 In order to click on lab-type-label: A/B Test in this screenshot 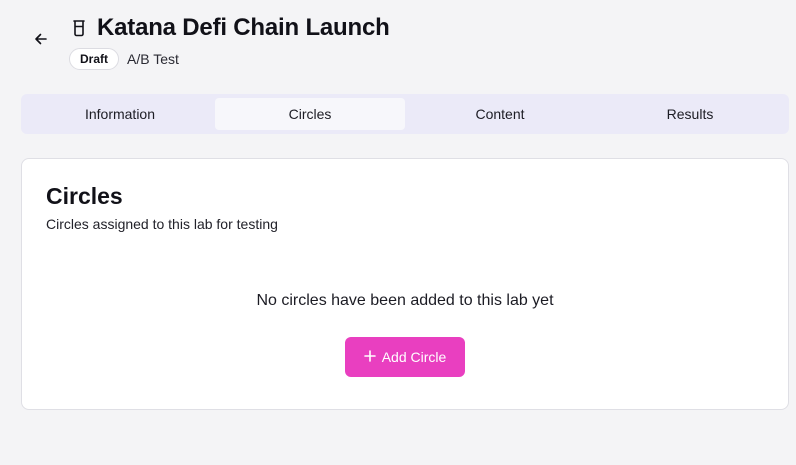, I will do `click(153, 59)`.